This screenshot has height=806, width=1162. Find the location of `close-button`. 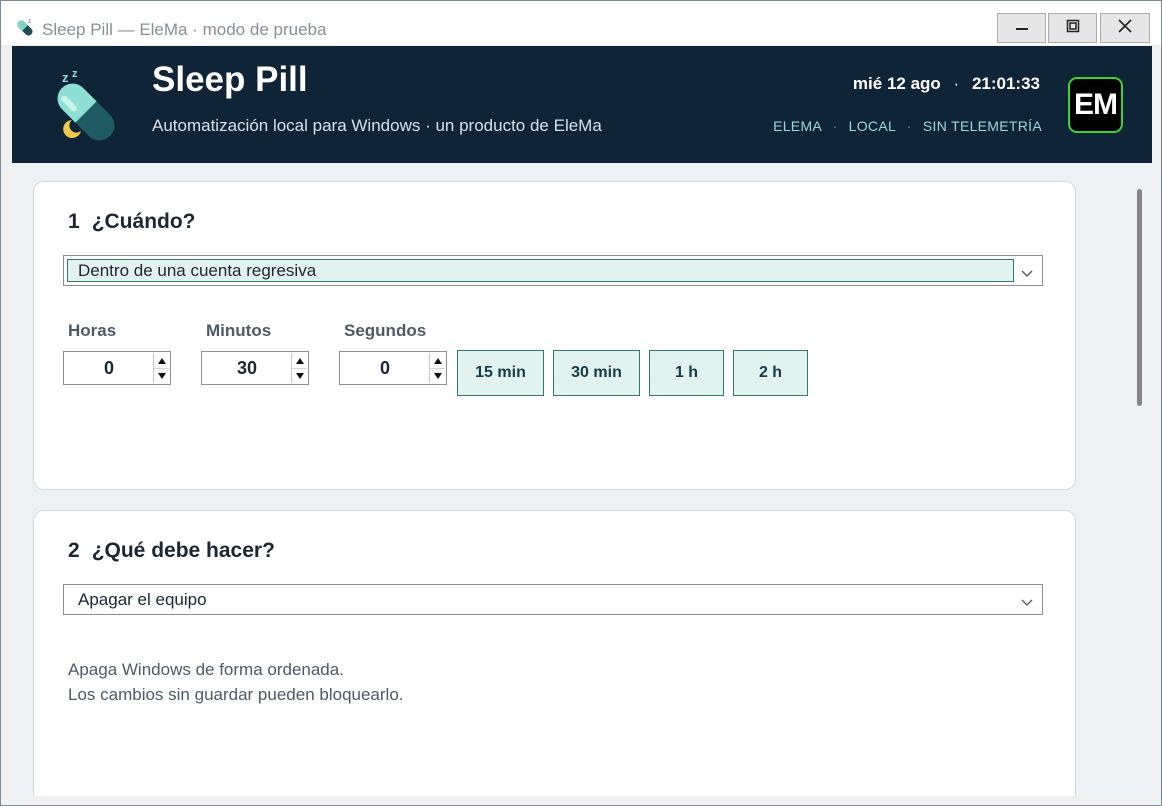

close-button is located at coordinates (1125, 28).